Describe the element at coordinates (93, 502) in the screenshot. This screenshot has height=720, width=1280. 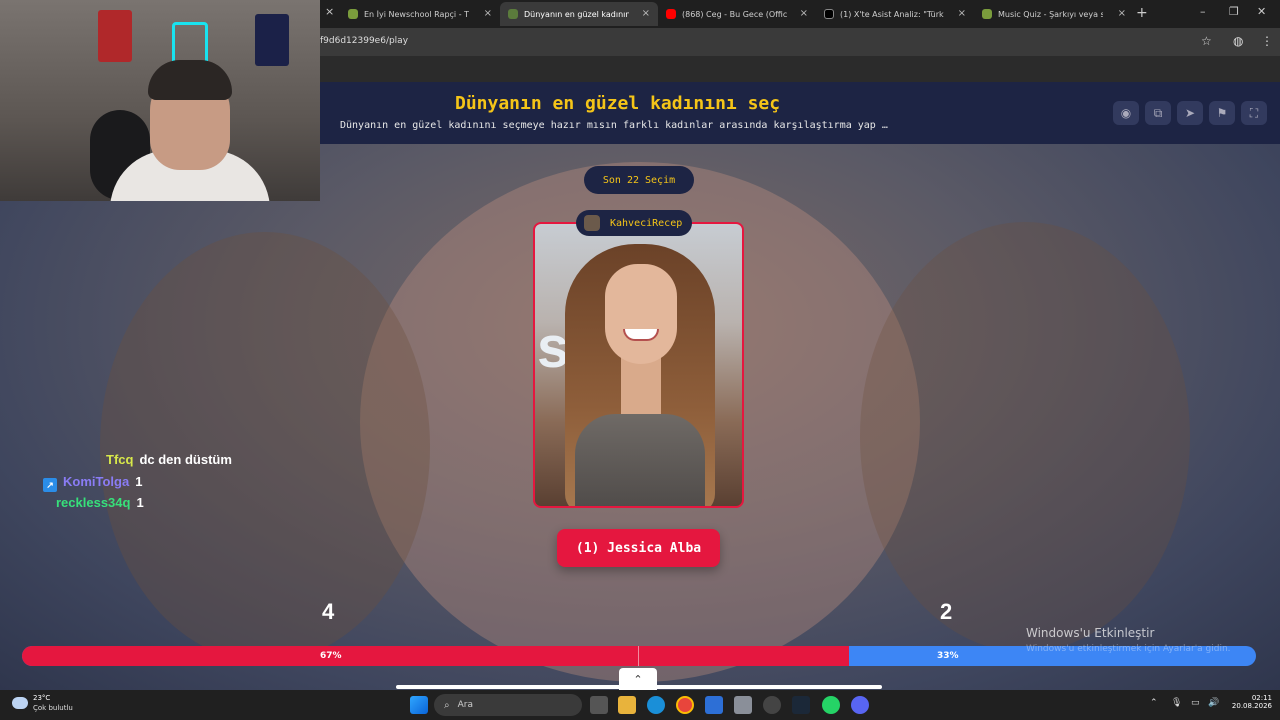
I see `chat-user: reckless34q` at that location.